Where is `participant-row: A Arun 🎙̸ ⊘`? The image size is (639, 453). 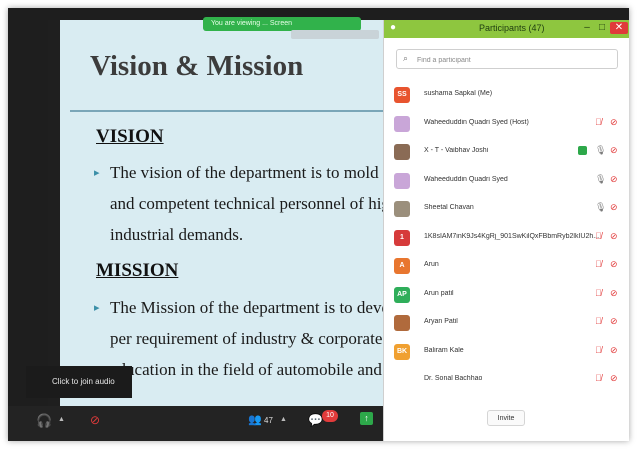
participant-row: A Arun 🎙̸ ⊘ is located at coordinates (510, 266).